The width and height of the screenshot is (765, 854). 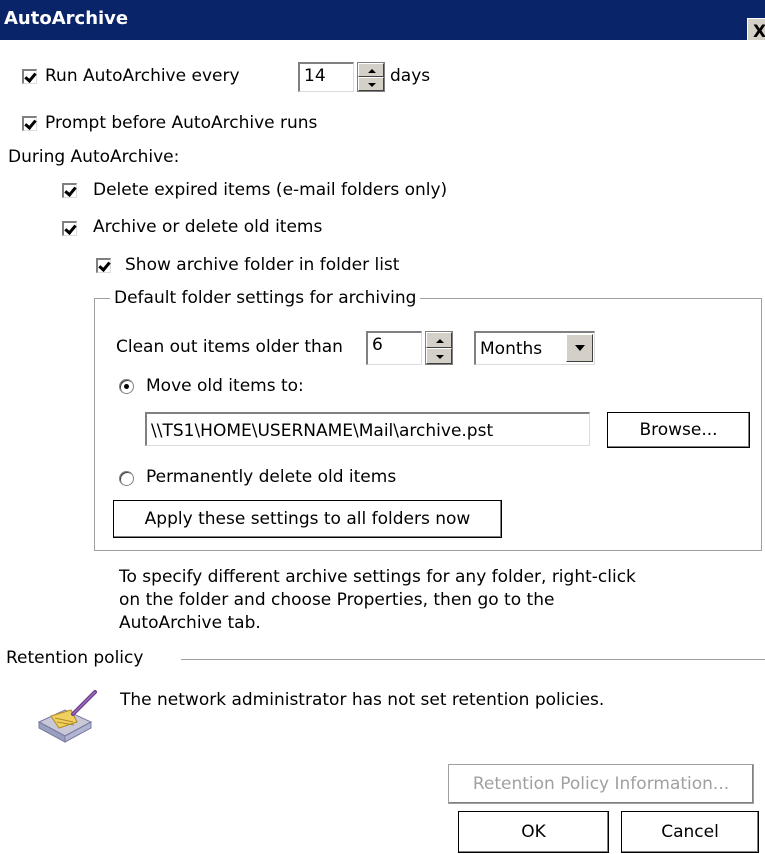 What do you see at coordinates (262, 265) in the screenshot?
I see `show-folder-label: Show archive folder in folder list` at bounding box center [262, 265].